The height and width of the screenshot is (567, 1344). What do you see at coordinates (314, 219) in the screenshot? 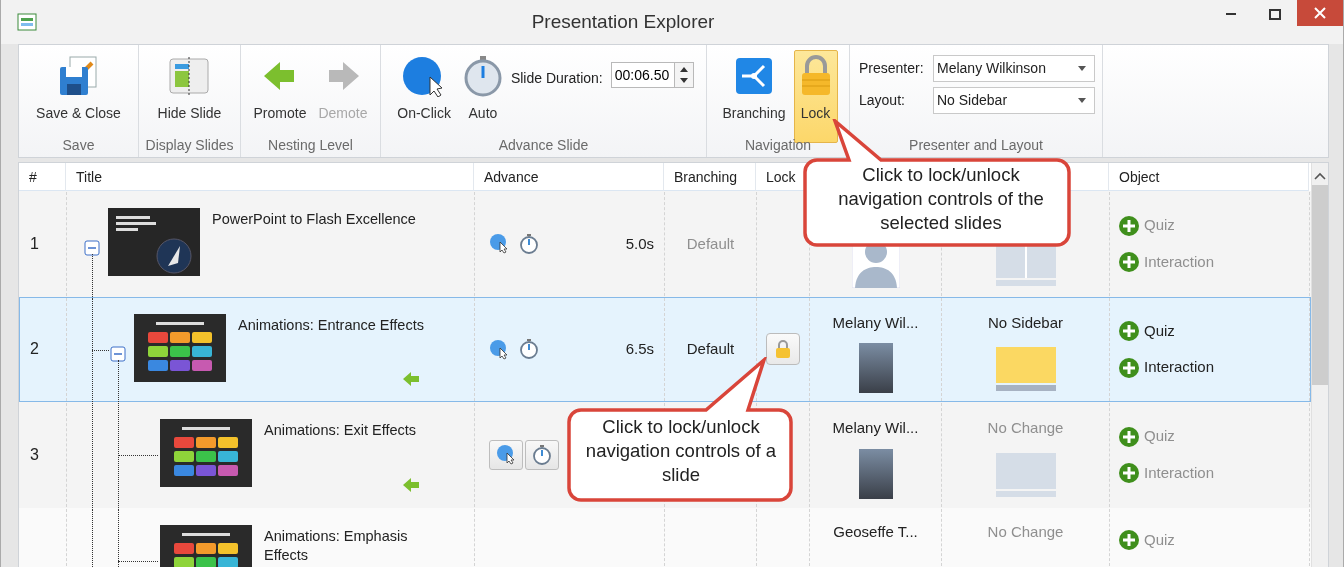
I see `slide-title: PowerPoint to Flash Excellence` at bounding box center [314, 219].